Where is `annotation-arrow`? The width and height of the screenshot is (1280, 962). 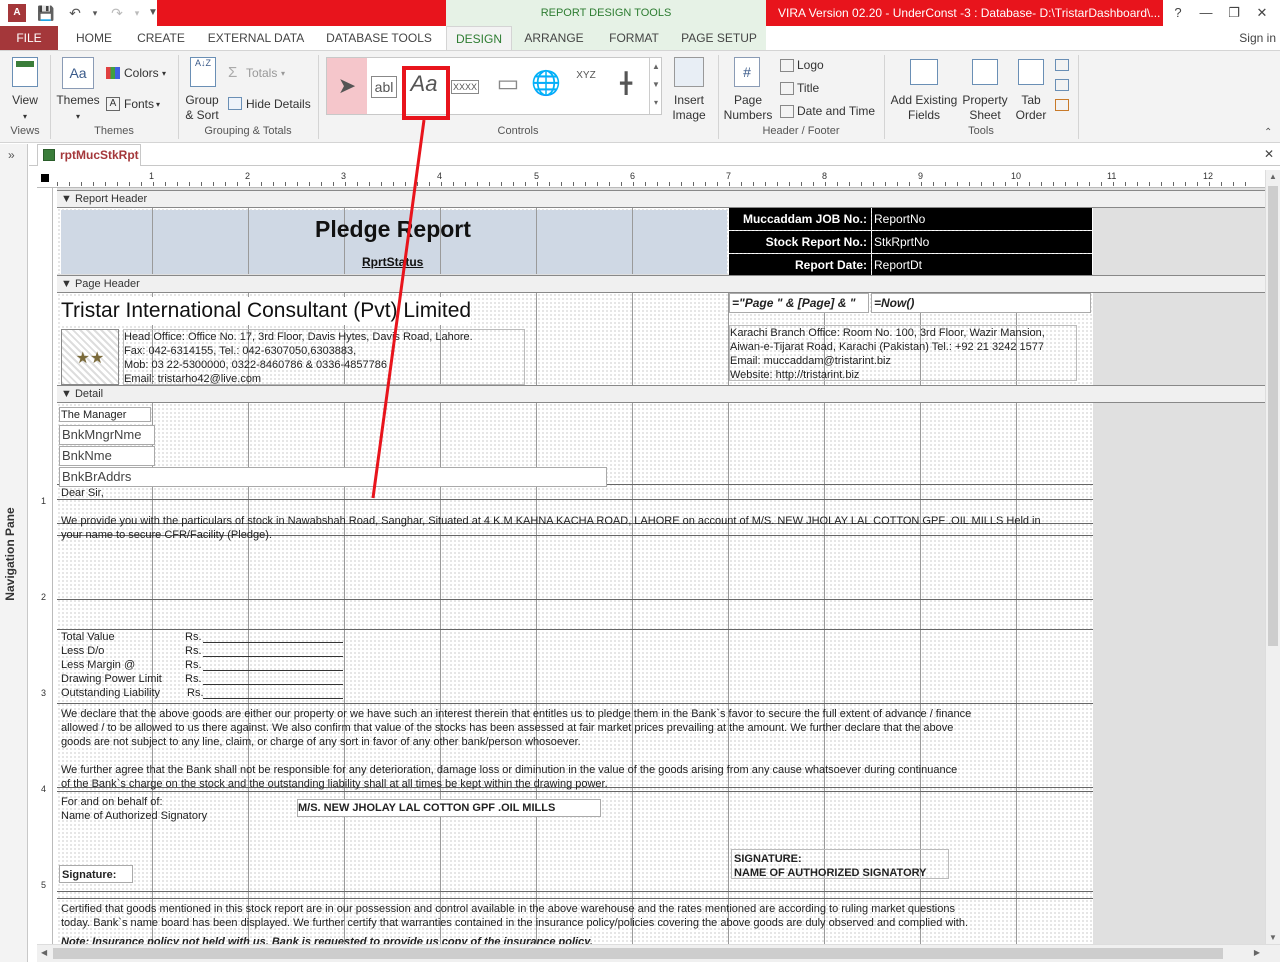 annotation-arrow is located at coordinates (398, 309).